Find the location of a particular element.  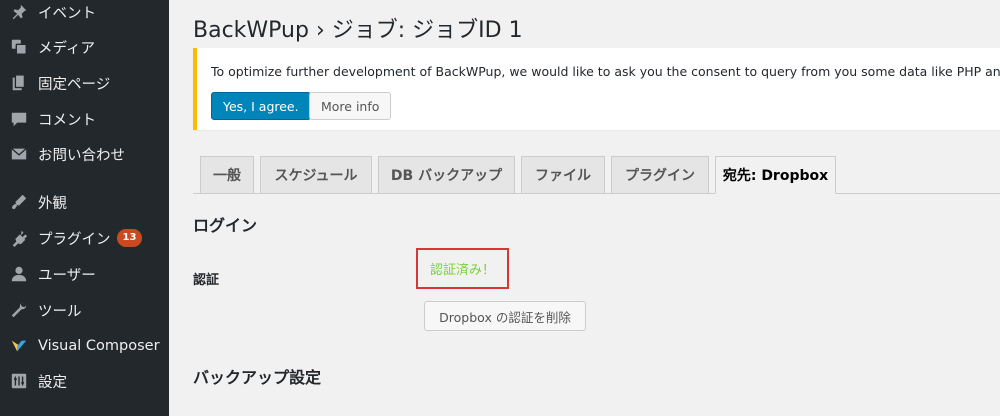

sidebar-item-appearance: 外観 is located at coordinates (84, 202).